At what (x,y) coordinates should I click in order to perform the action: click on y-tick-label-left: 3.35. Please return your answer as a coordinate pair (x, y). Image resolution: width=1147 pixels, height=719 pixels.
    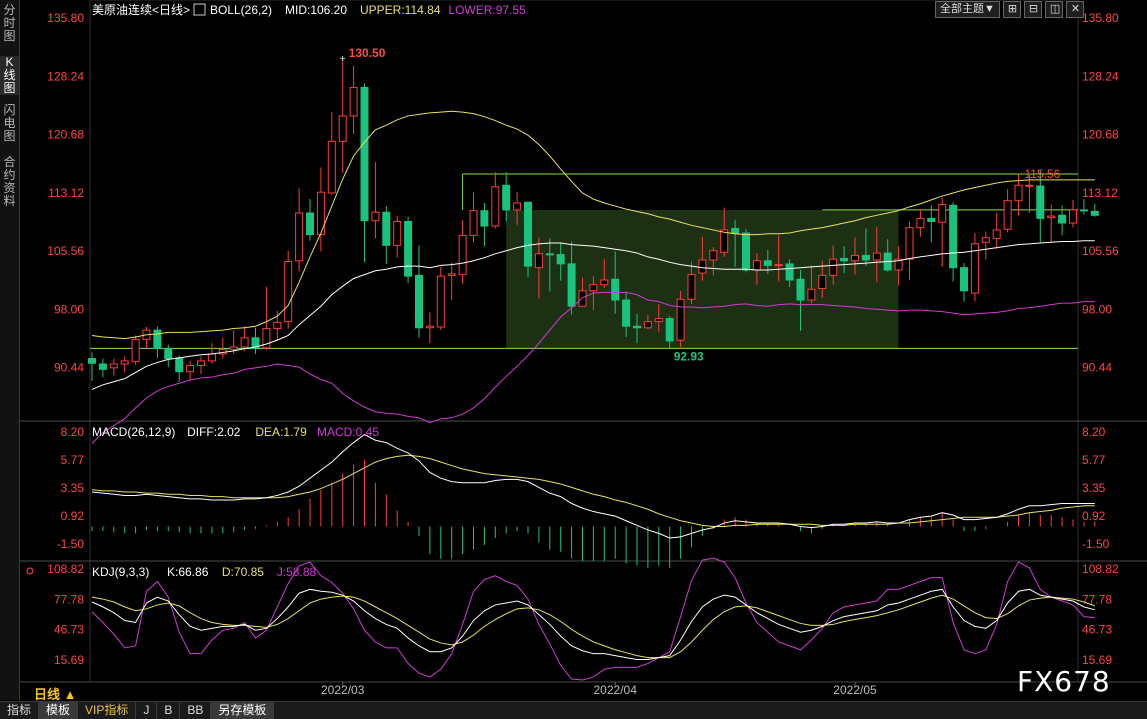
    Looking at the image, I should click on (73, 488).